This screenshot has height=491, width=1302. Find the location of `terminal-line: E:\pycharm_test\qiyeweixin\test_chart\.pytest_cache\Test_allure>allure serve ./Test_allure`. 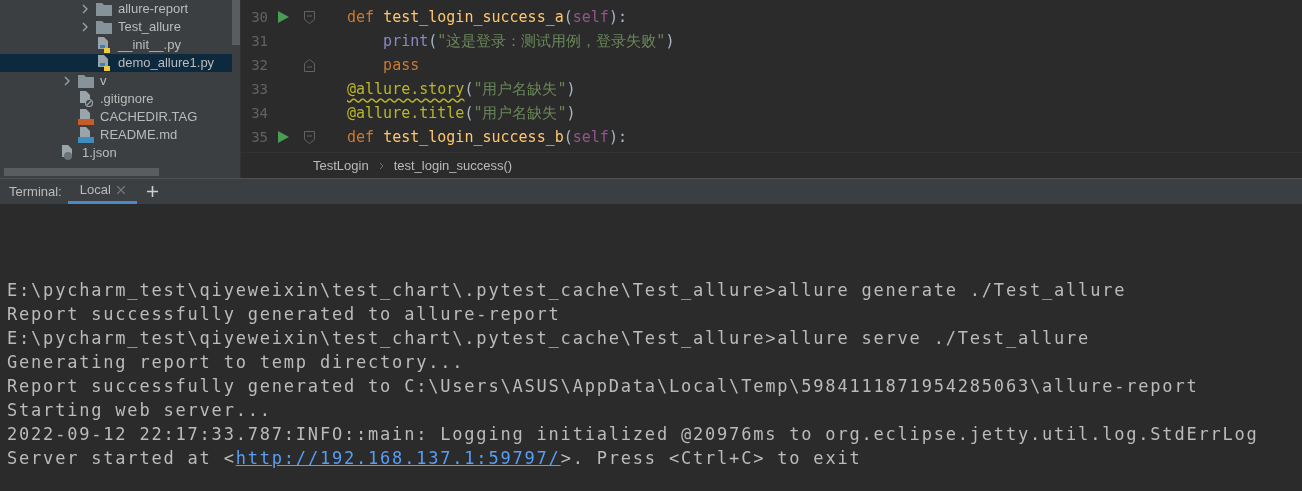

terminal-line: E:\pycharm_test\qiyeweixin\test_chart\.pytest_cache\Test_allure>allure serve ./Test_allure is located at coordinates (549, 338).